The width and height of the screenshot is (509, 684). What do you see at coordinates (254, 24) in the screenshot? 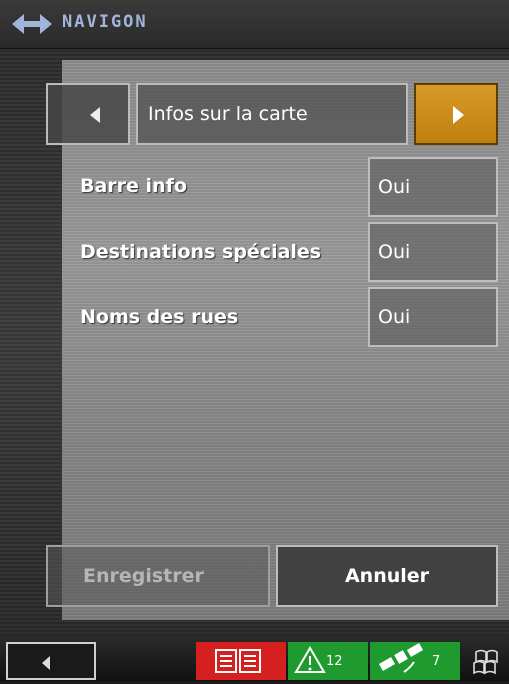
I see `app-header: NAVIGON` at bounding box center [254, 24].